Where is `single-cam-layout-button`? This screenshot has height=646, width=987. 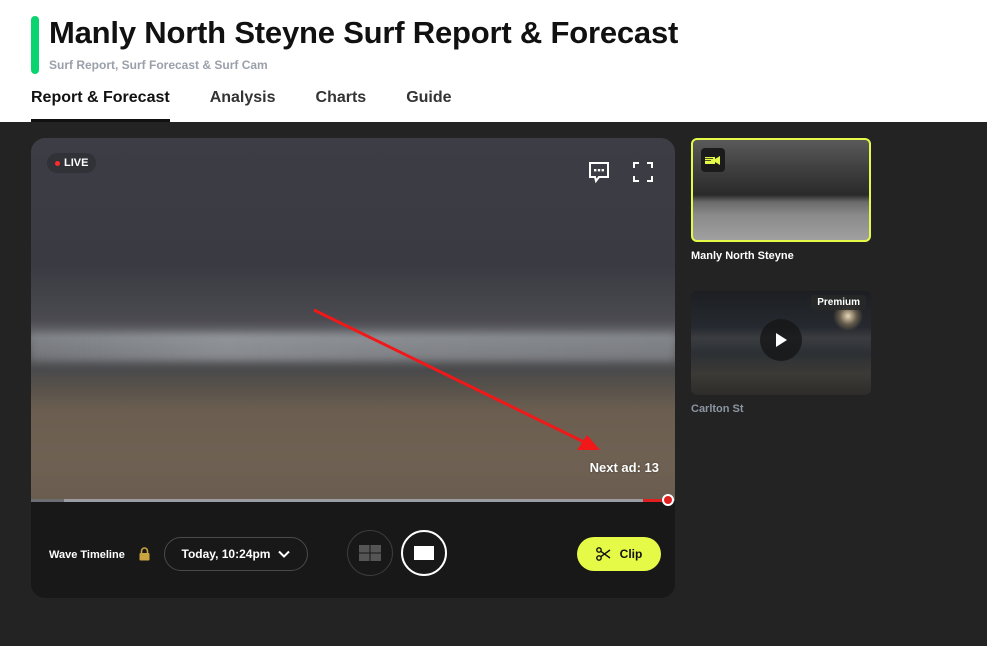
single-cam-layout-button is located at coordinates (424, 553).